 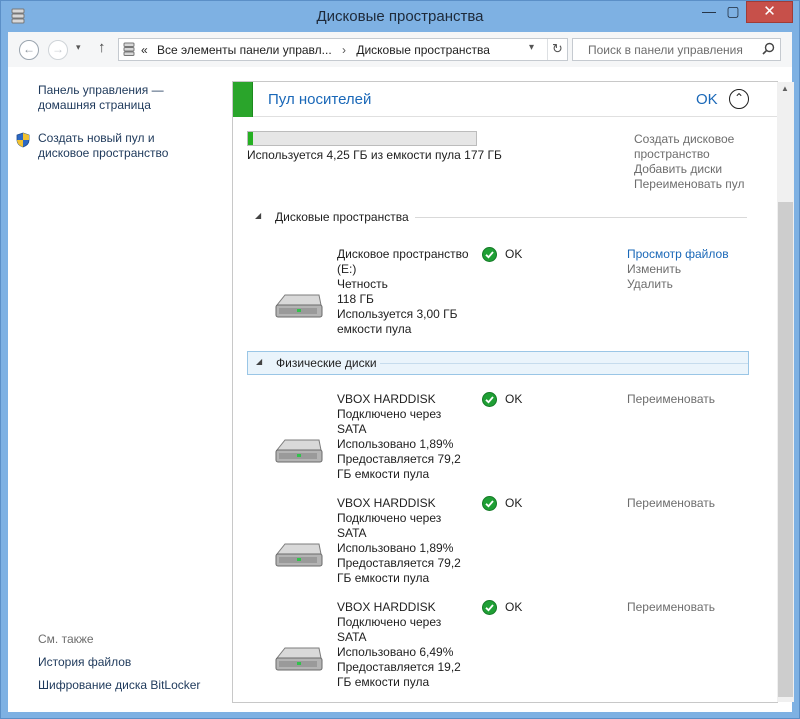 I want to click on detail-line: Используется 3,00 ГБ, so click(x=397, y=314).